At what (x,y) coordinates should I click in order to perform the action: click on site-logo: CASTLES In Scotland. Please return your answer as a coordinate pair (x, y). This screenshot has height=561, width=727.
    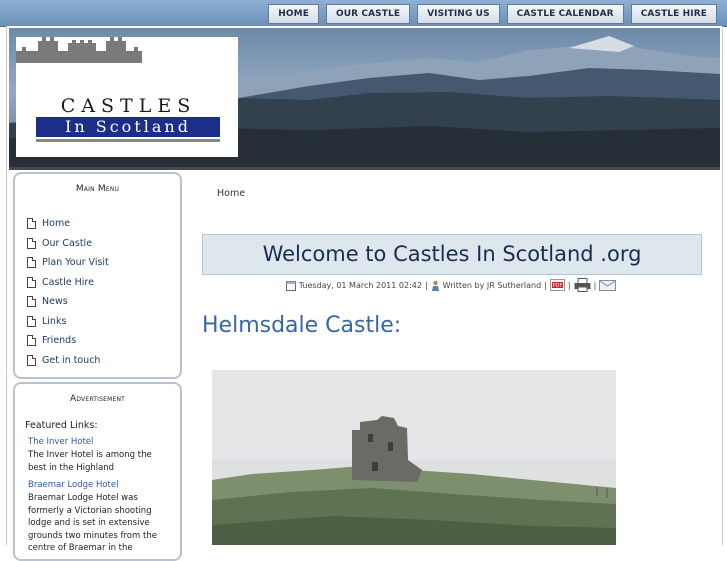
    Looking at the image, I should click on (127, 97).